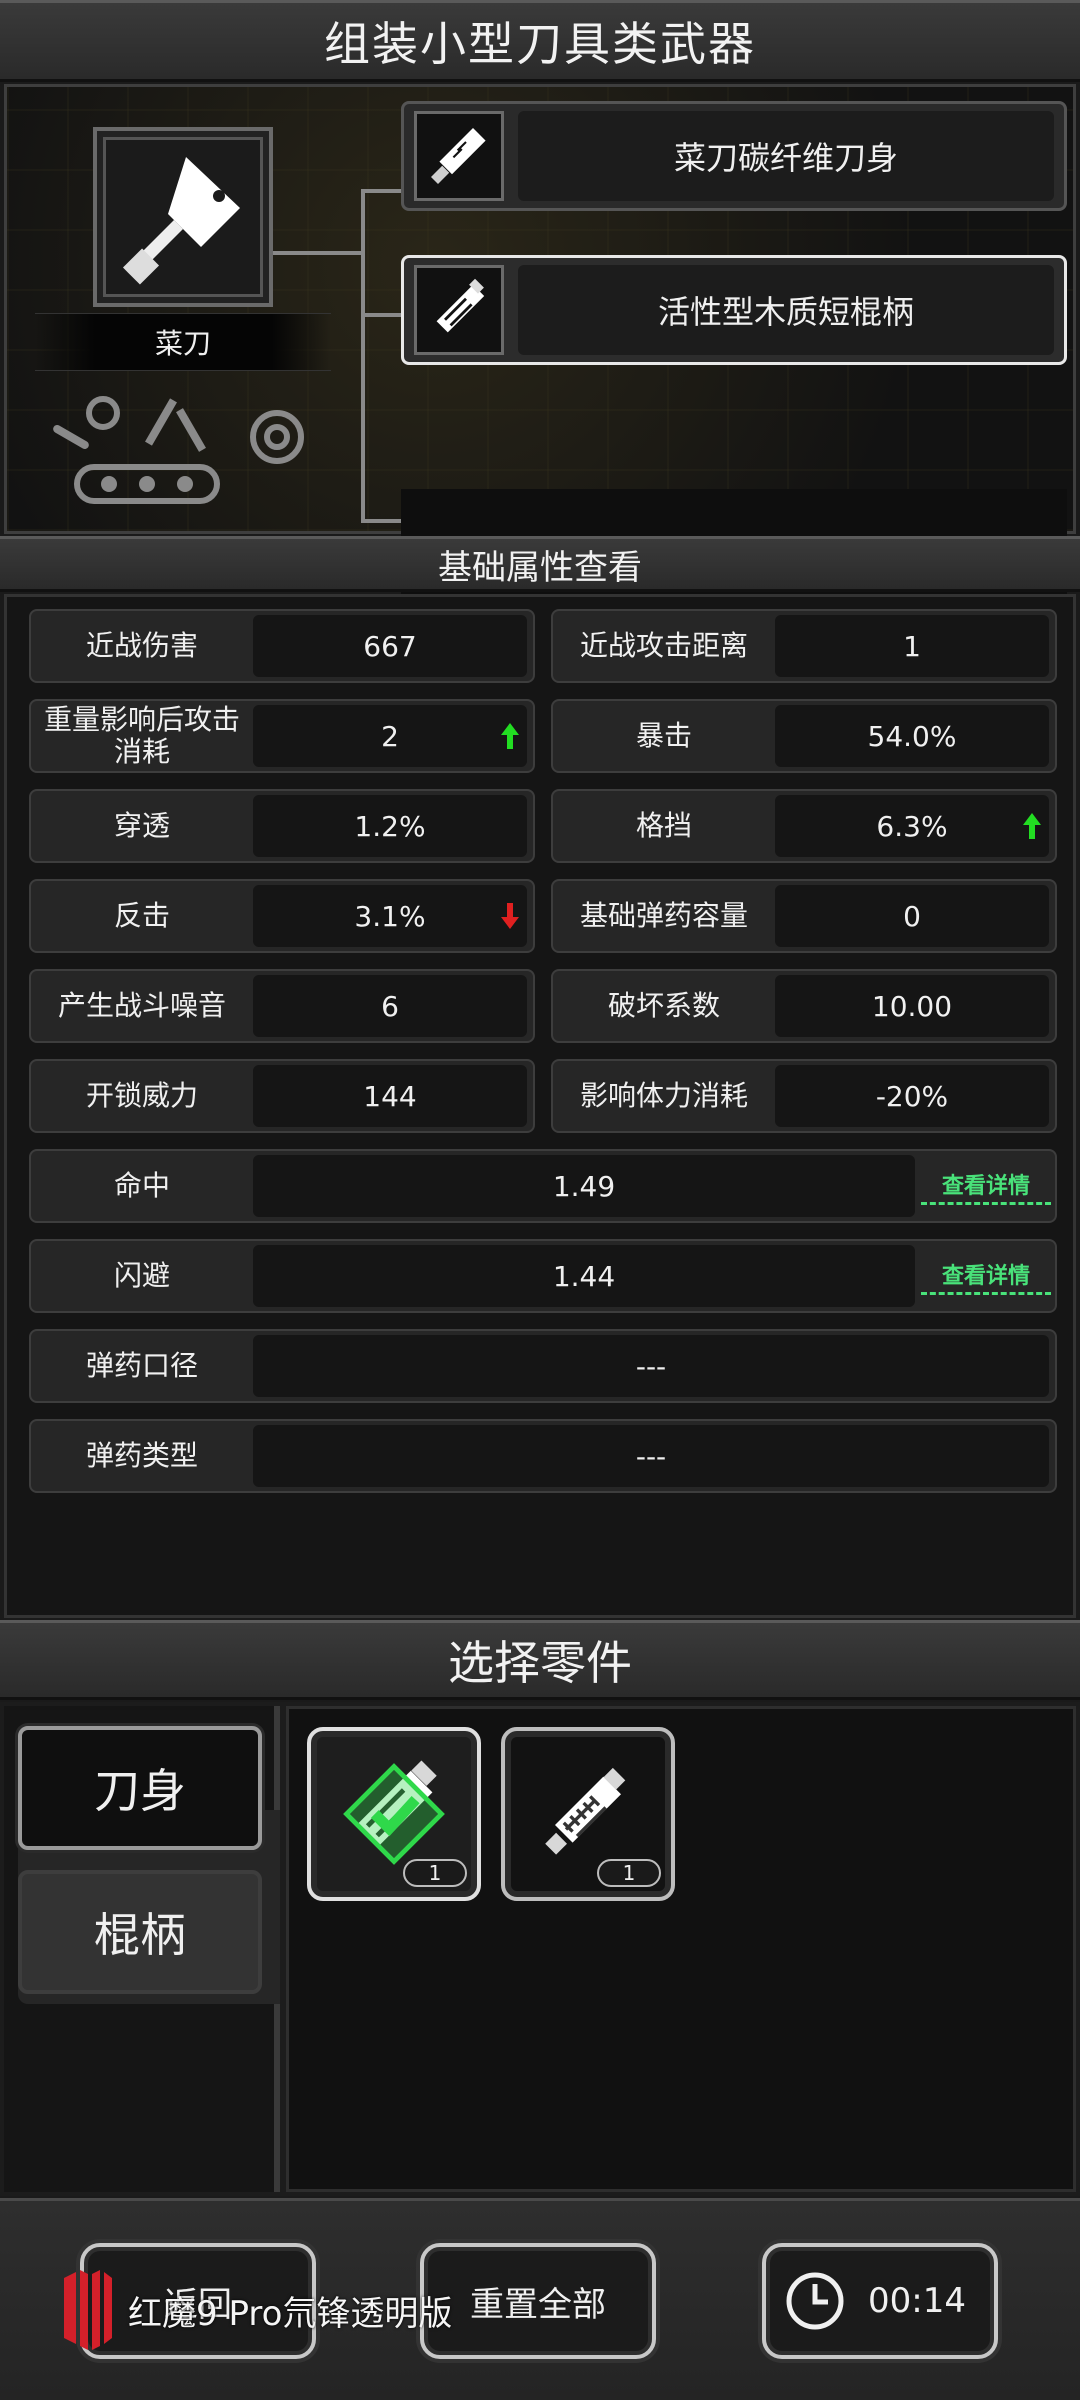 Image resolution: width=1080 pixels, height=2400 pixels. I want to click on attr-penetration: 穿透 1.2%, so click(282, 826).